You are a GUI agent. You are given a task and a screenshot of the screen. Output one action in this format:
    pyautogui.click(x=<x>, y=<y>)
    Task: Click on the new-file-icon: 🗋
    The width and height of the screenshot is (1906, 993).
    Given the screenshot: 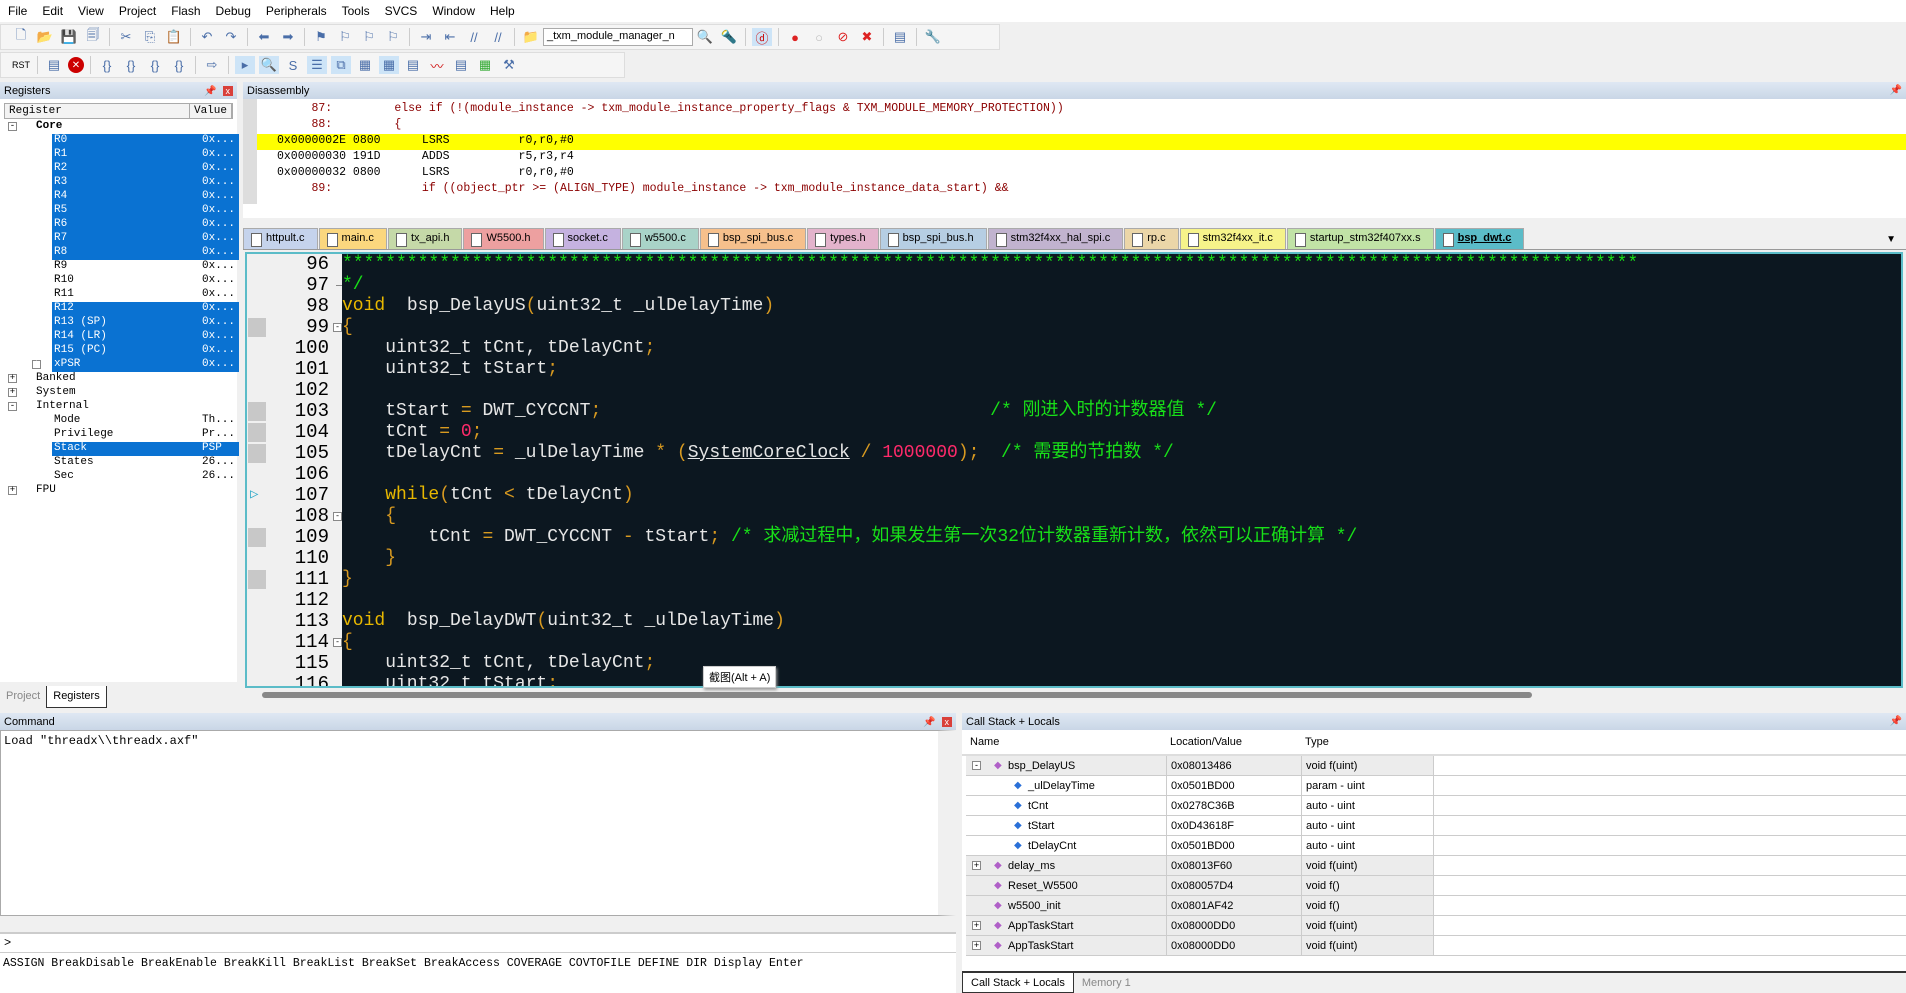 What is the action you would take?
    pyautogui.click(x=21, y=36)
    